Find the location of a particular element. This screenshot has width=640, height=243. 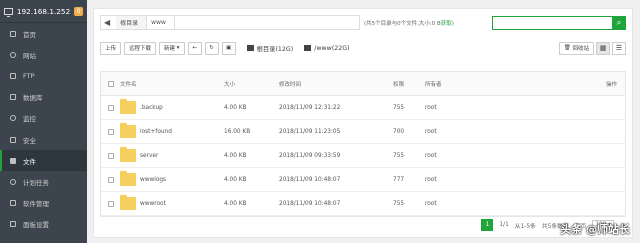

sidebar-item-3: 数据库 is located at coordinates (43, 97).